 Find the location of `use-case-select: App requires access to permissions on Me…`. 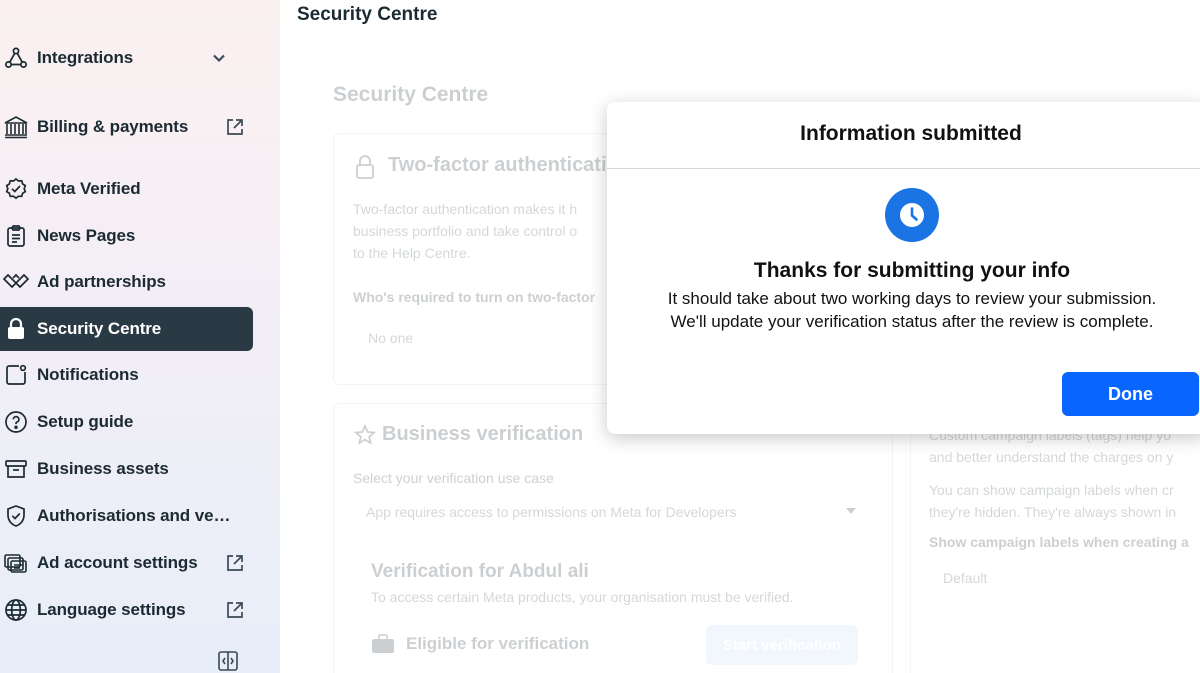

use-case-select: App requires access to permissions on Me… is located at coordinates (551, 512).